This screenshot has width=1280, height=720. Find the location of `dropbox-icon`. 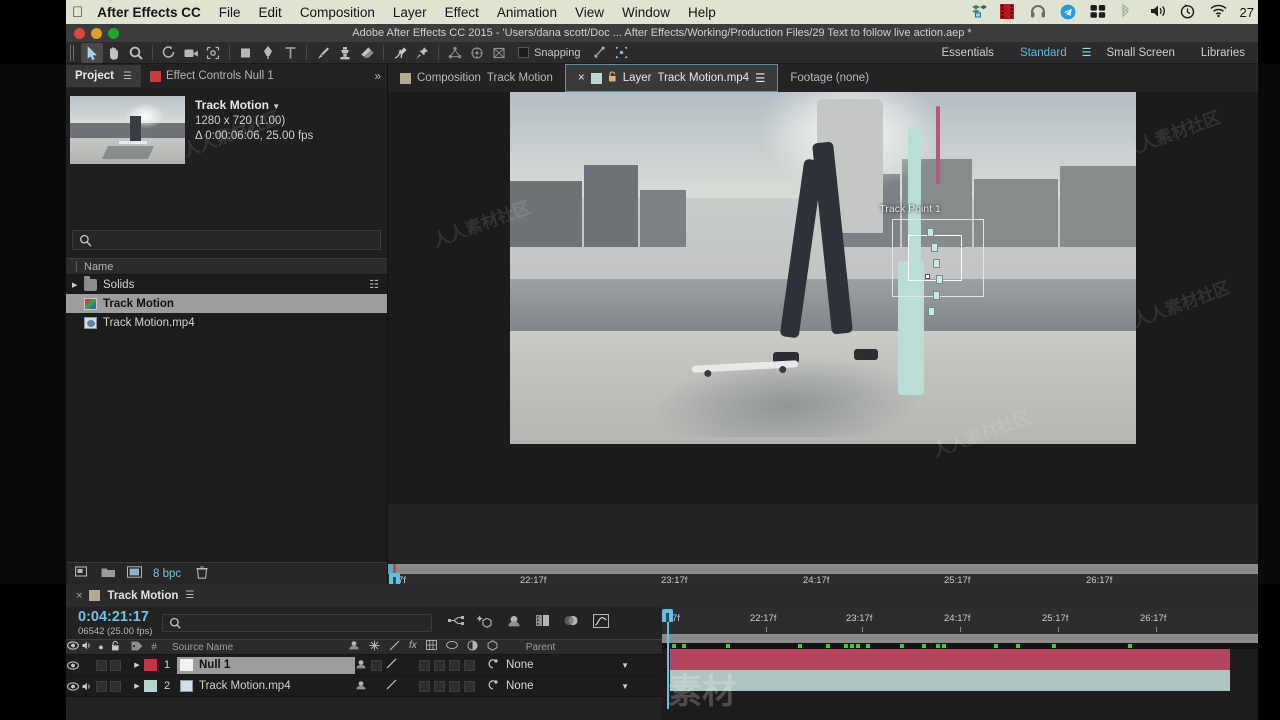

dropbox-icon is located at coordinates (978, 12).